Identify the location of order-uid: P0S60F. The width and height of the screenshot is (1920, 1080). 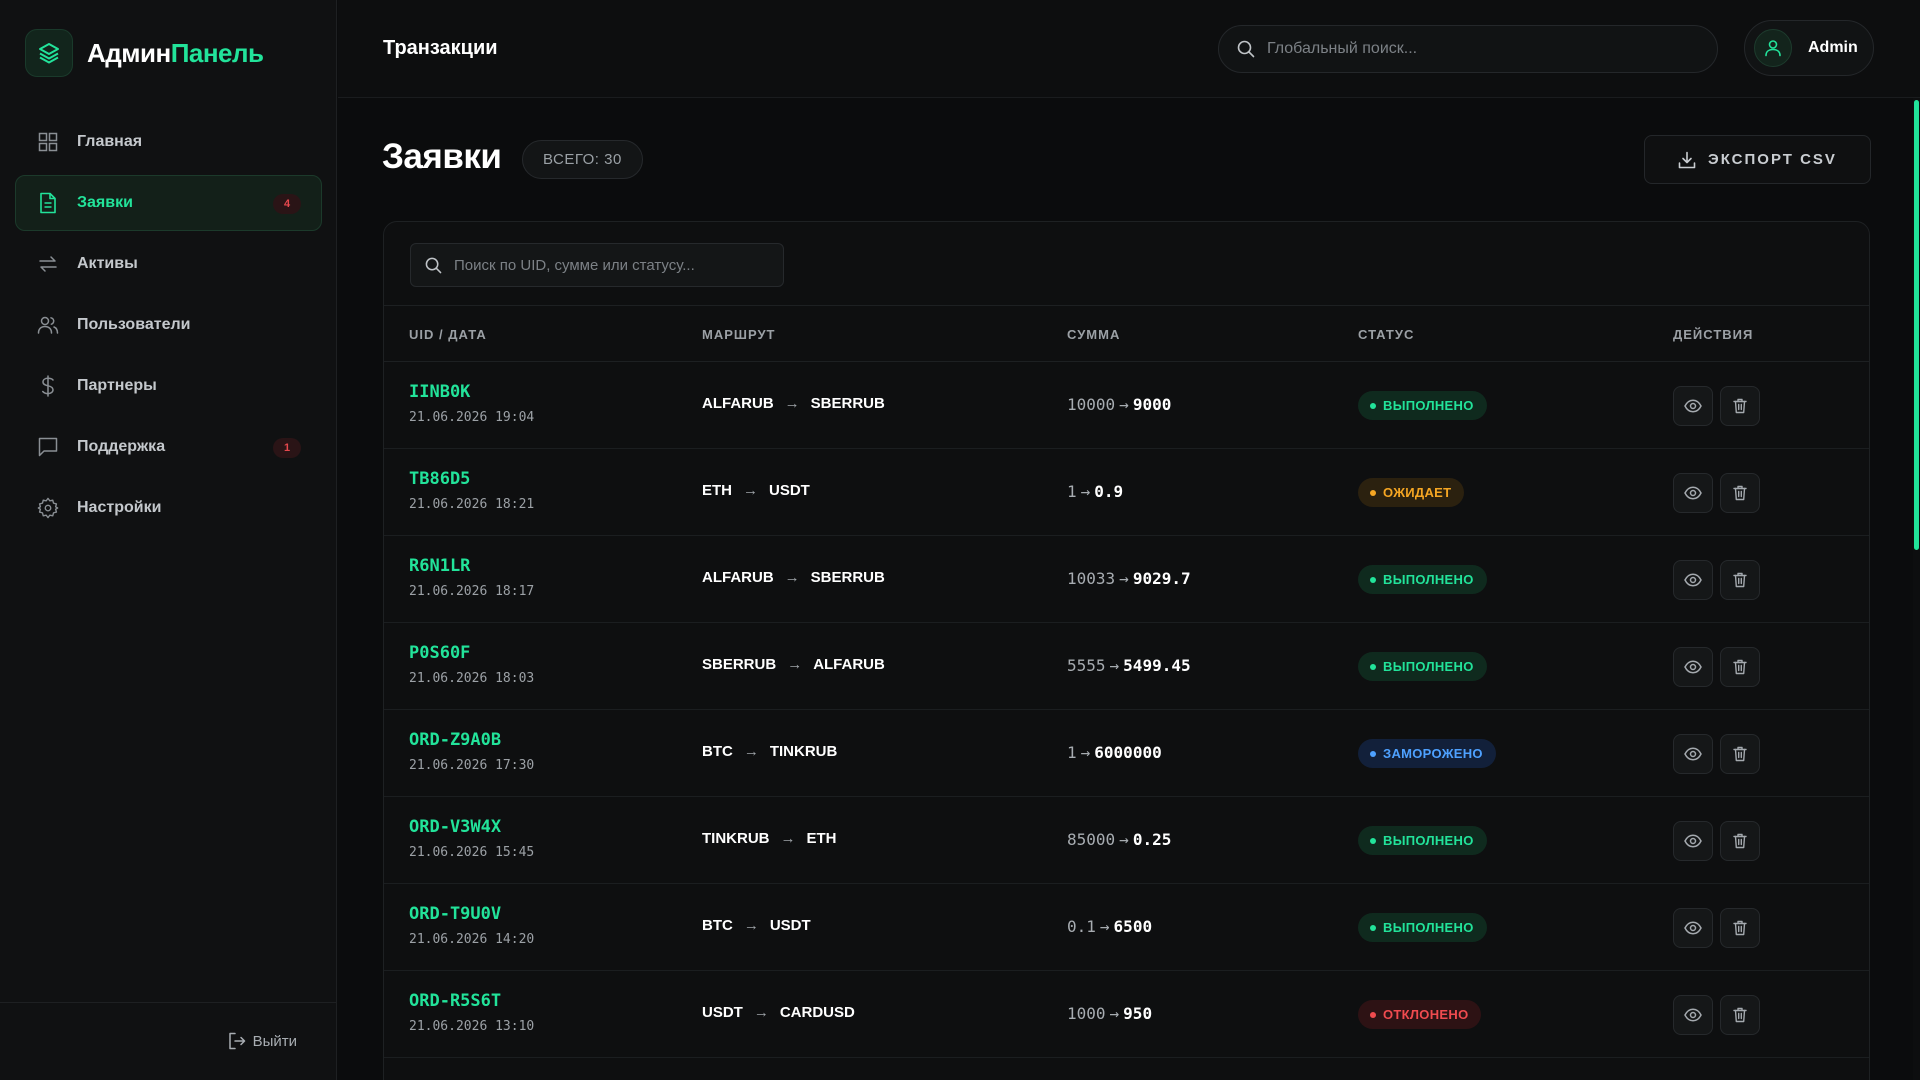
(439, 653).